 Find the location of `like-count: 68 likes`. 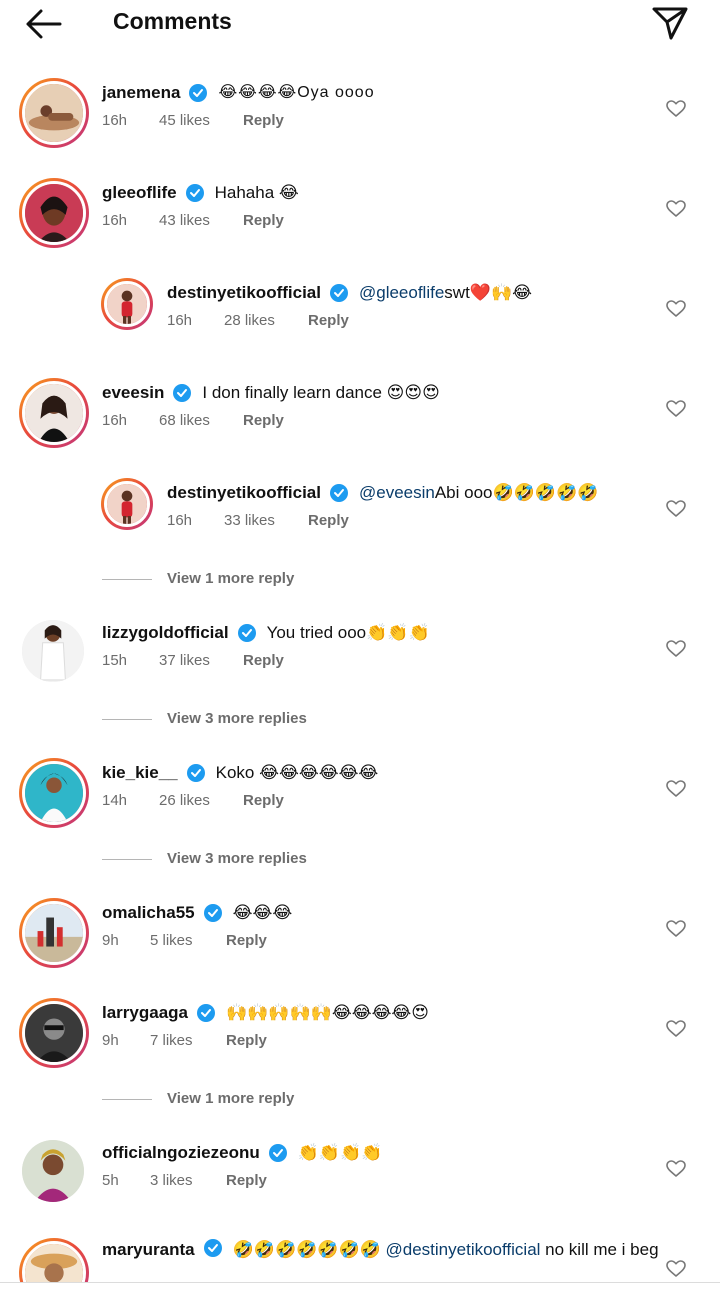

like-count: 68 likes is located at coordinates (184, 420).